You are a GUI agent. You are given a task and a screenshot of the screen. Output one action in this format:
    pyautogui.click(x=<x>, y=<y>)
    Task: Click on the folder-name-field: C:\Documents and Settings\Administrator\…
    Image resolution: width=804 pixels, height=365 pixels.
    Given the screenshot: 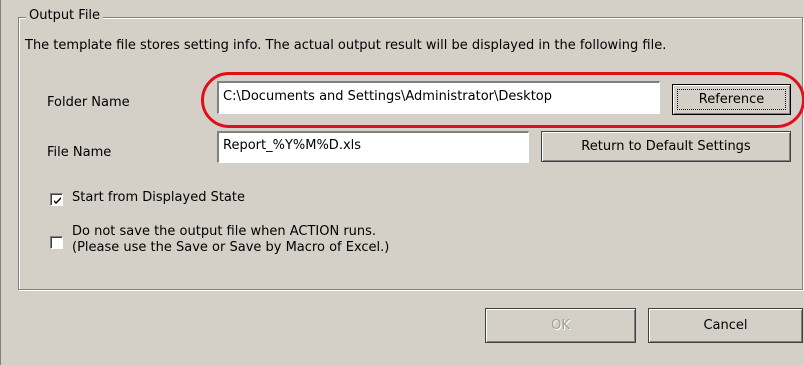 What is the action you would take?
    pyautogui.click(x=438, y=97)
    